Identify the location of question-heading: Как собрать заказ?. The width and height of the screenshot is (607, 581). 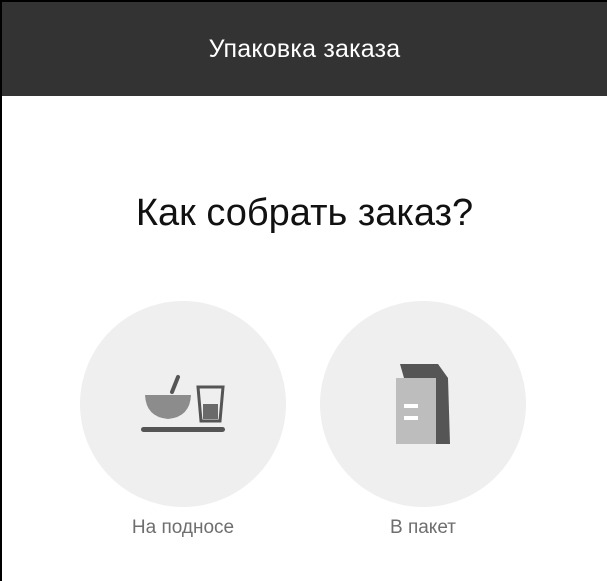
(304, 213).